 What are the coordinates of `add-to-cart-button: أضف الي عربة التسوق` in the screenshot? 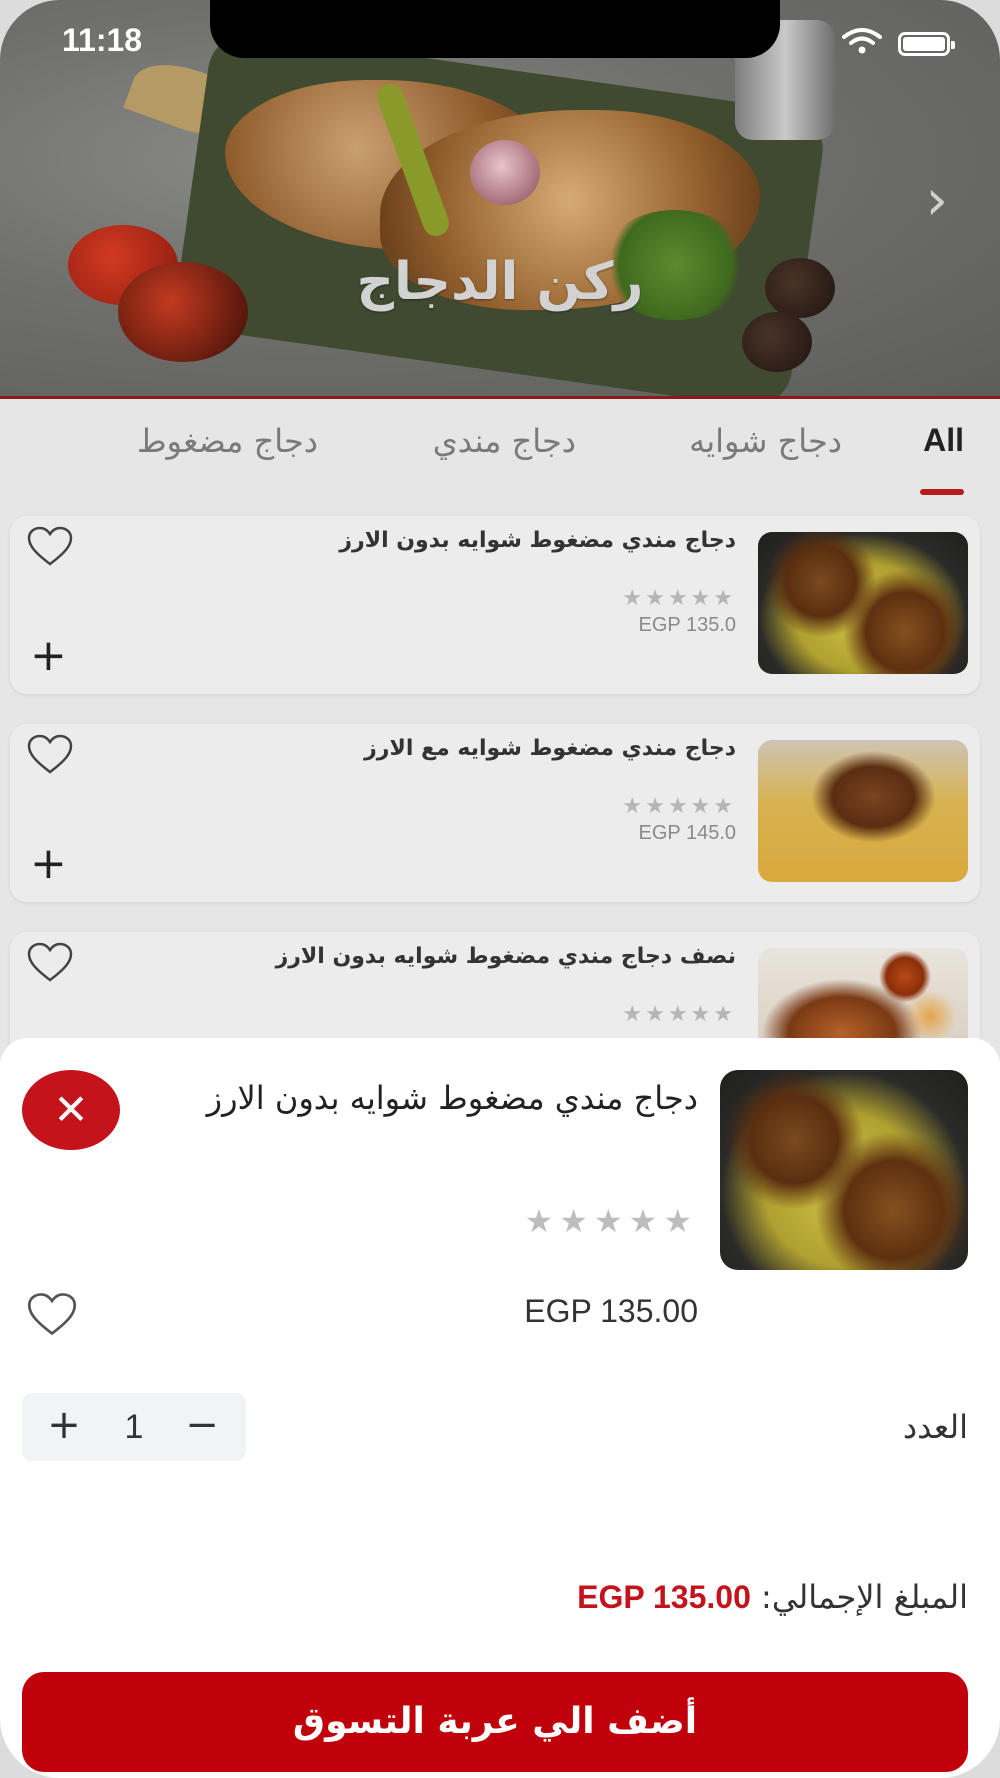 It's located at (495, 1722).